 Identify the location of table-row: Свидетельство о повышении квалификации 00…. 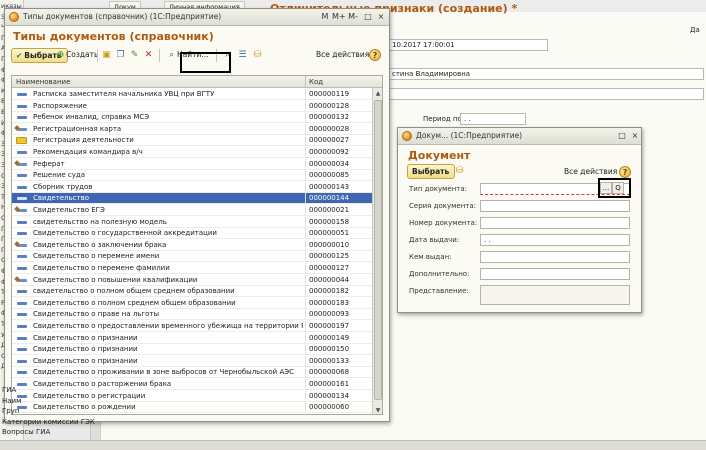
(193, 280).